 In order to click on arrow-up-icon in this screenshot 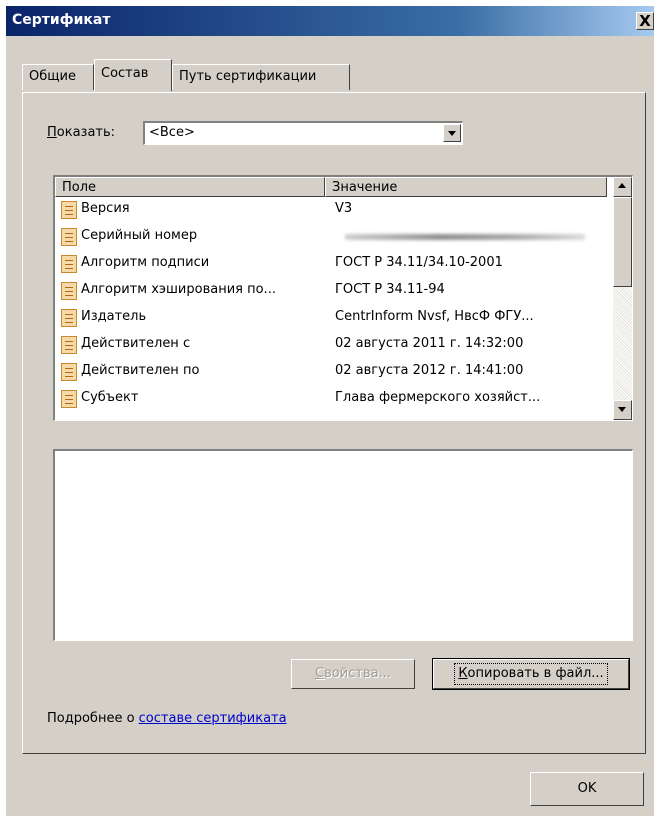, I will do `click(622, 185)`.